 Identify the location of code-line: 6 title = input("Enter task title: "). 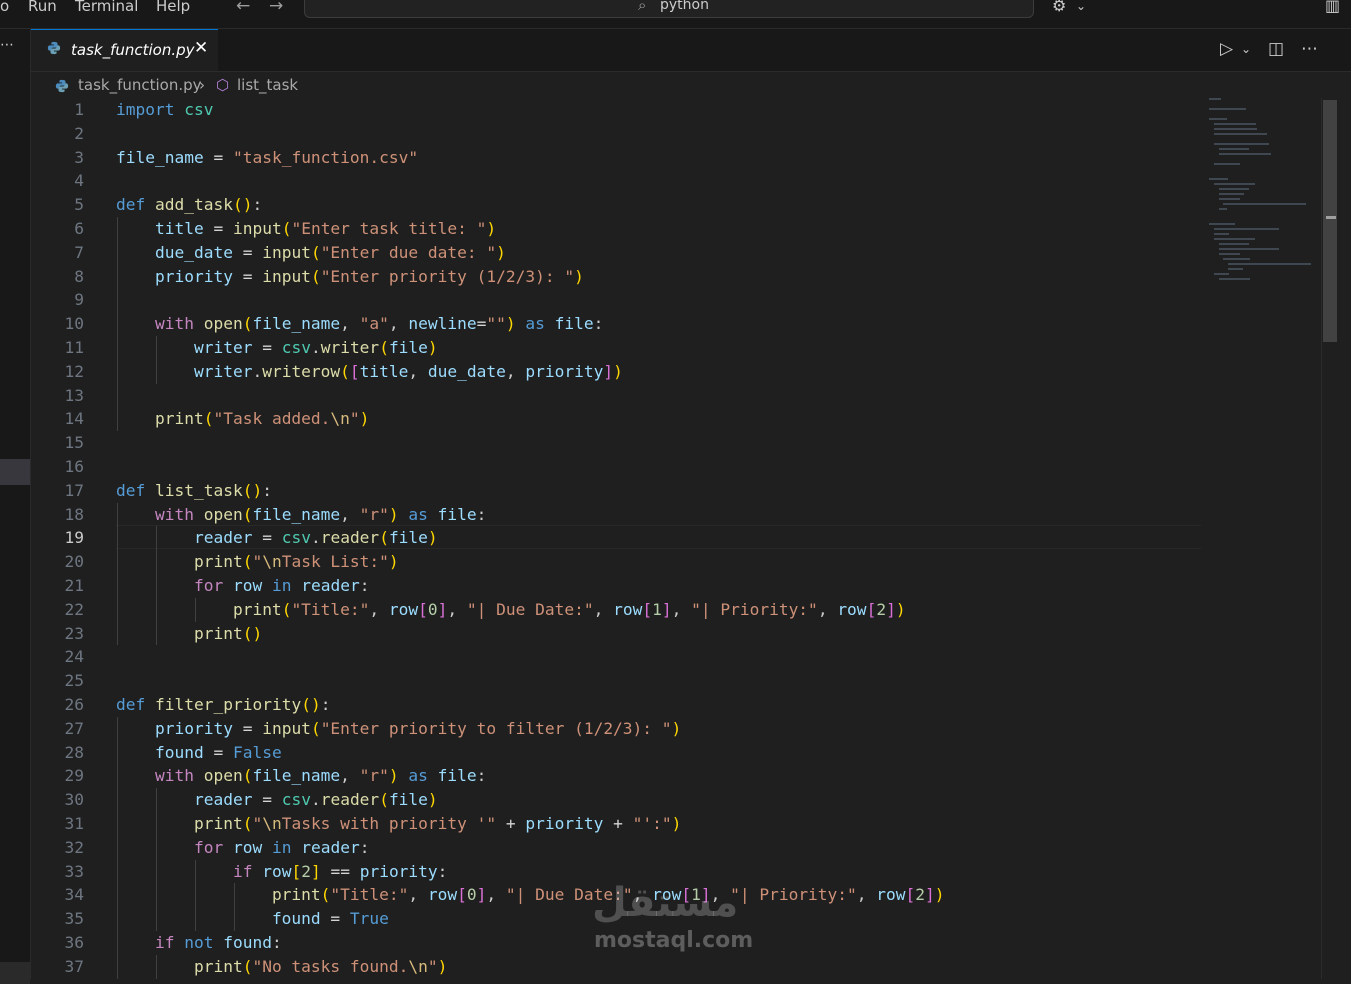
(616, 229).